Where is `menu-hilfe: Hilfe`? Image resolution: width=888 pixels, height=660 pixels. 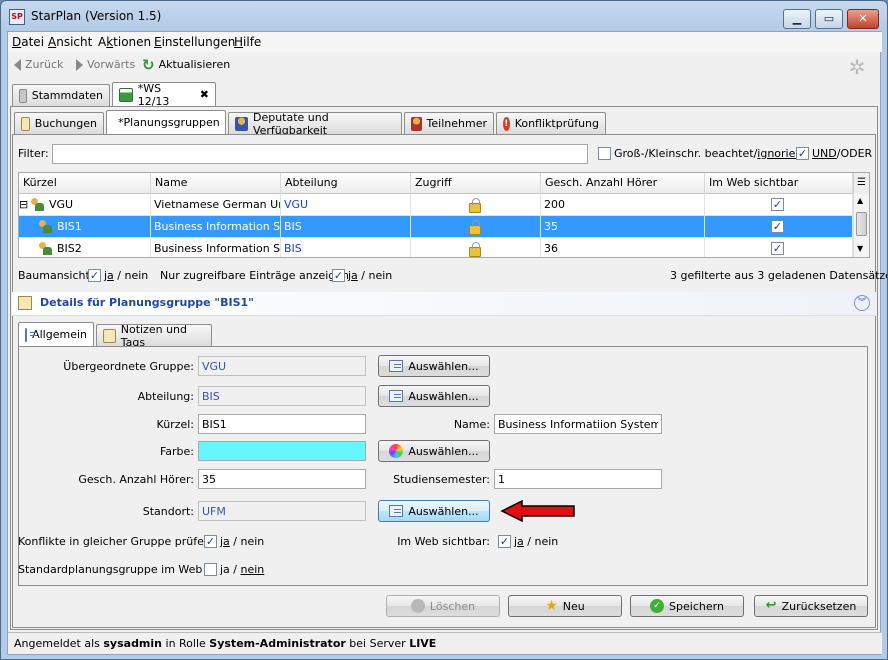 menu-hilfe: Hilfe is located at coordinates (247, 42).